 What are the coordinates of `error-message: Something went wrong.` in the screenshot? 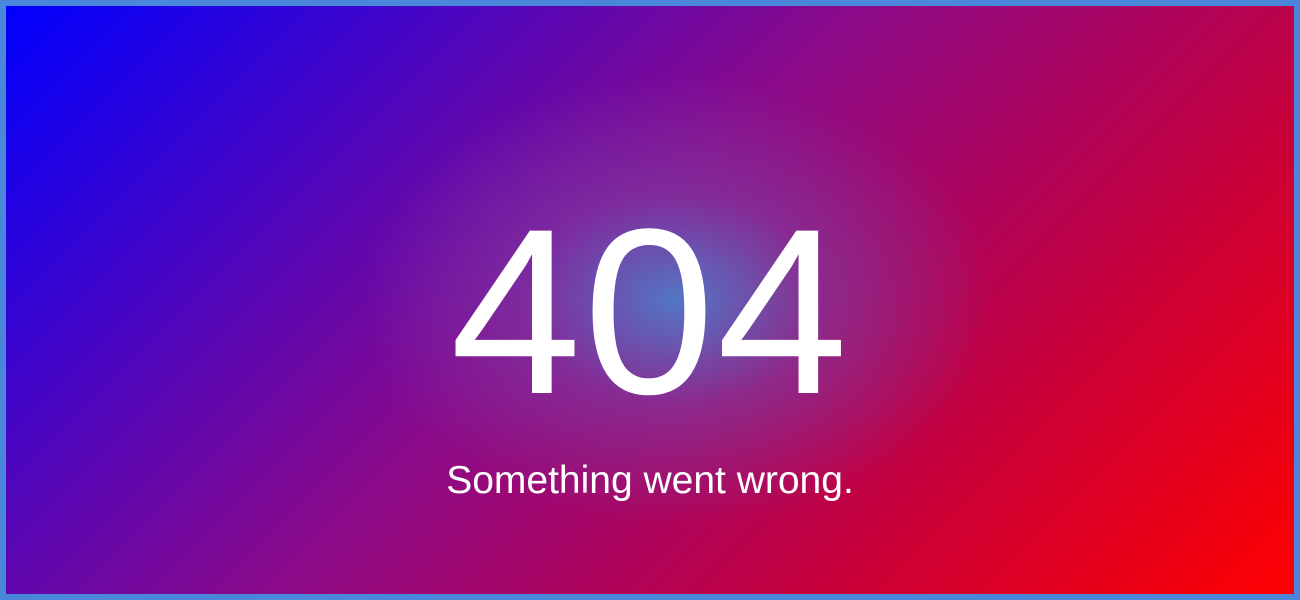 It's located at (650, 480).